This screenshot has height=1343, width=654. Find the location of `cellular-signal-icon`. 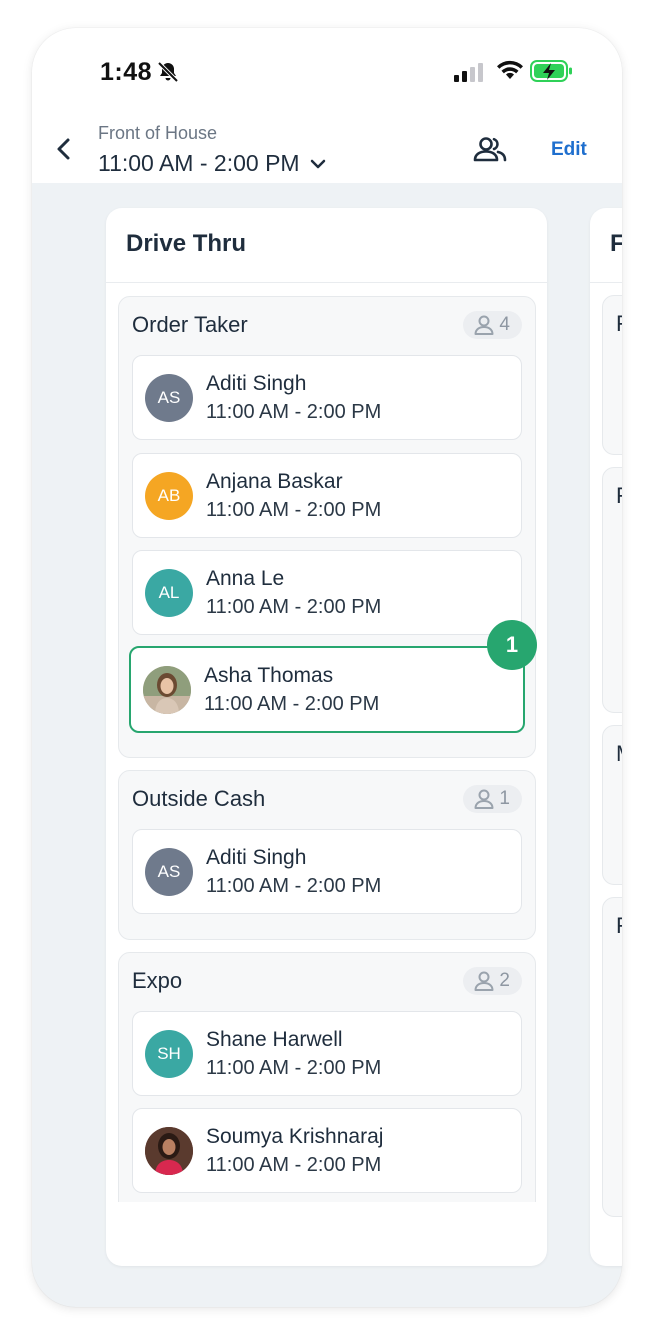

cellular-signal-icon is located at coordinates (470, 74).